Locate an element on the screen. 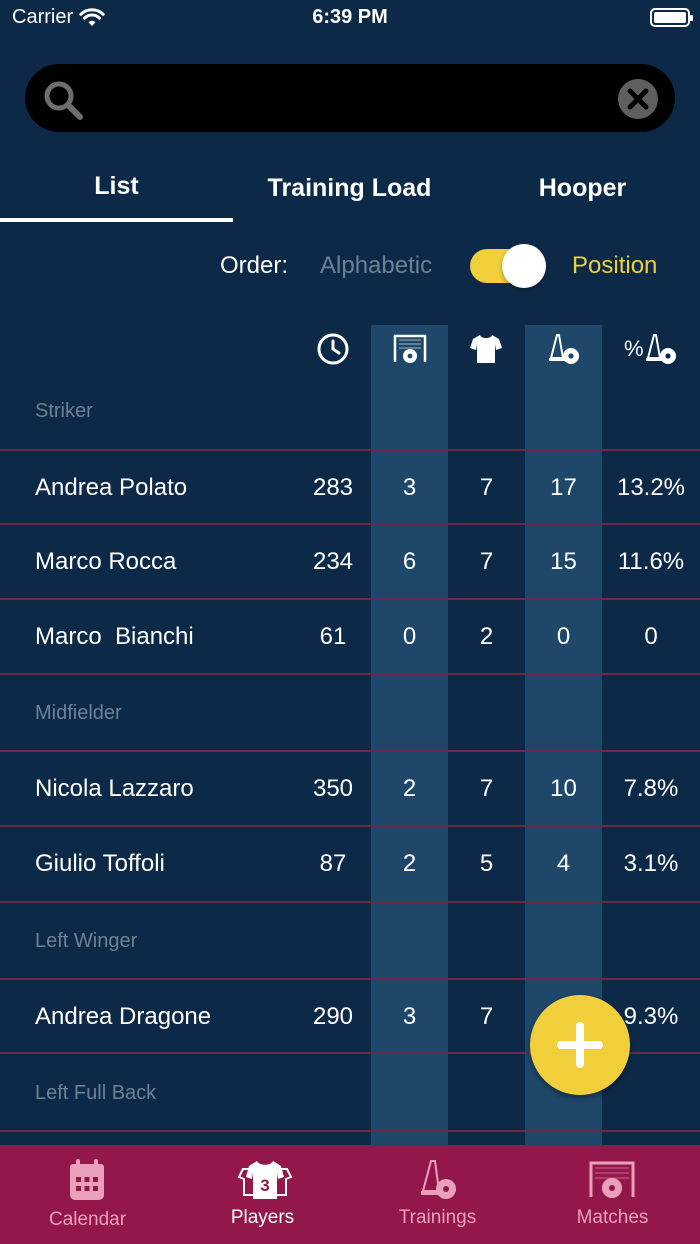 This screenshot has width=700, height=1244. order-option-alphabetic: Alphabetic is located at coordinates (376, 266).